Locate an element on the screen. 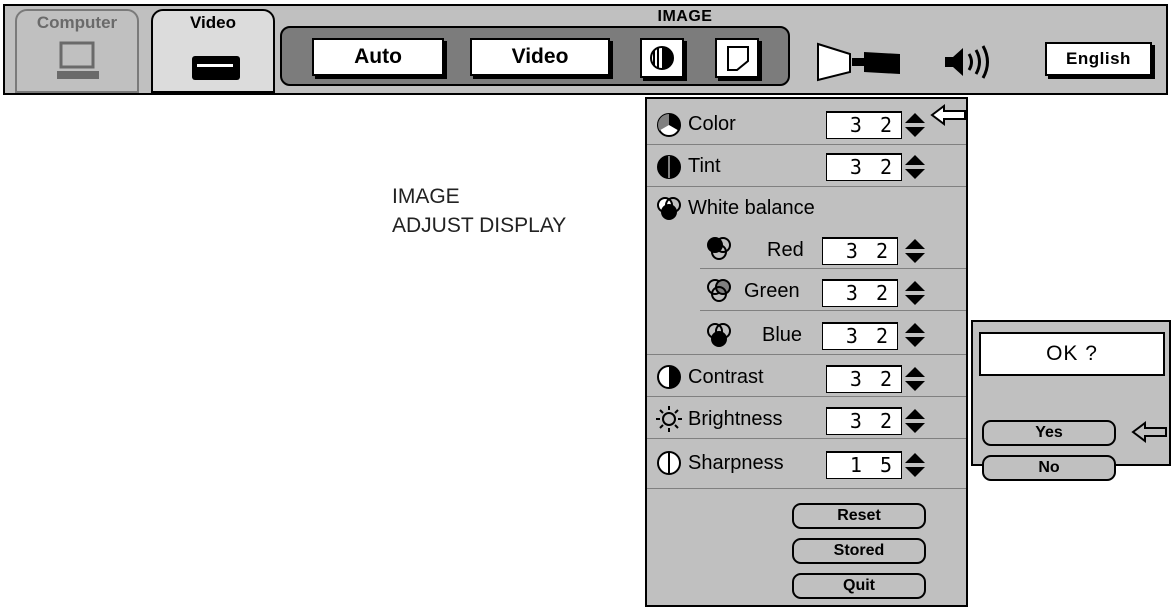 The height and width of the screenshot is (608, 1171). color-icon is located at coordinates (669, 125).